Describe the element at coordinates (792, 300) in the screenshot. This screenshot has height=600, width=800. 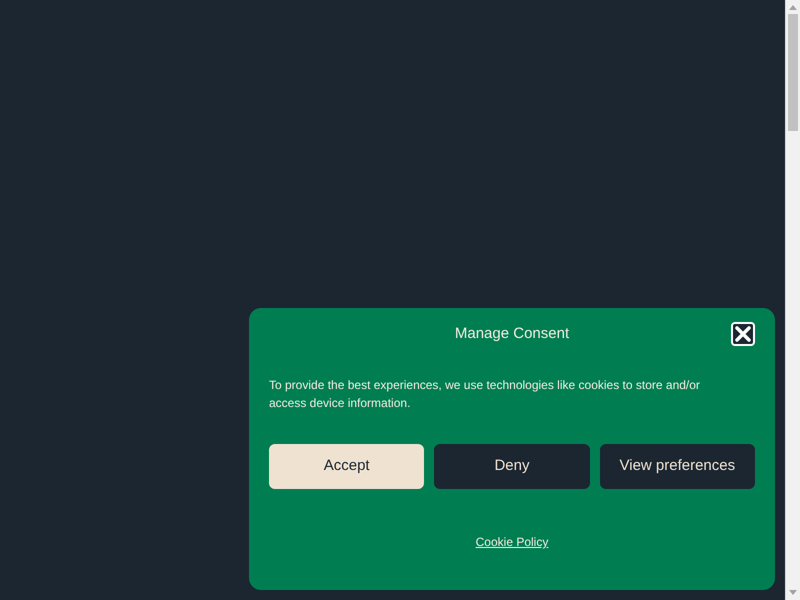
I see `scrollbar` at that location.